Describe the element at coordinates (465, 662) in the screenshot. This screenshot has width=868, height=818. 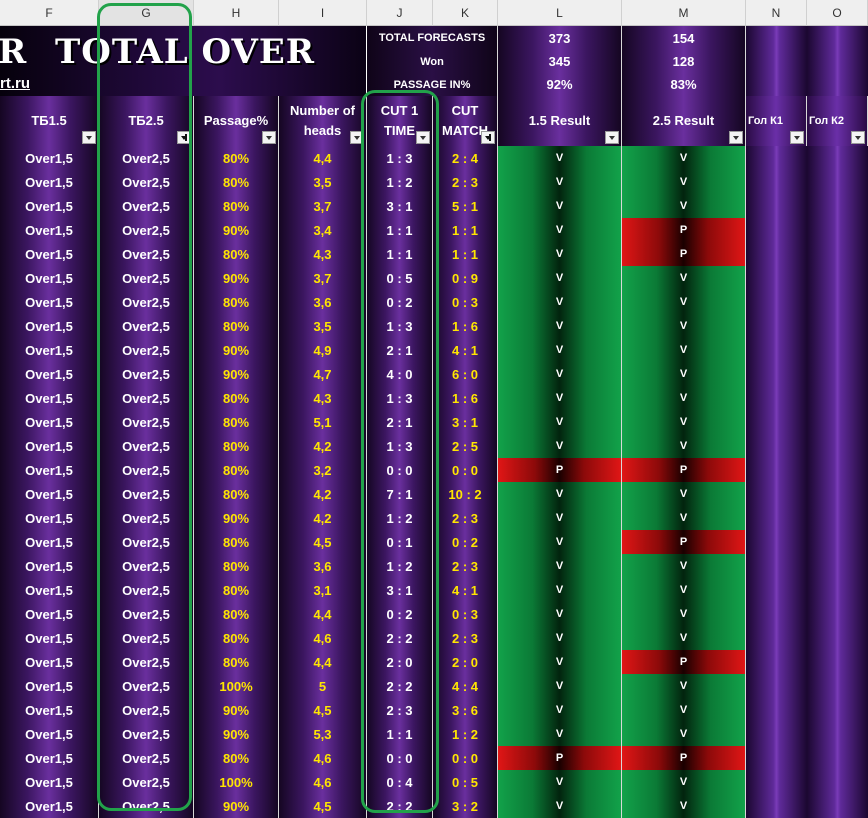
I see `cell-cut-match: 2 : 0` at that location.